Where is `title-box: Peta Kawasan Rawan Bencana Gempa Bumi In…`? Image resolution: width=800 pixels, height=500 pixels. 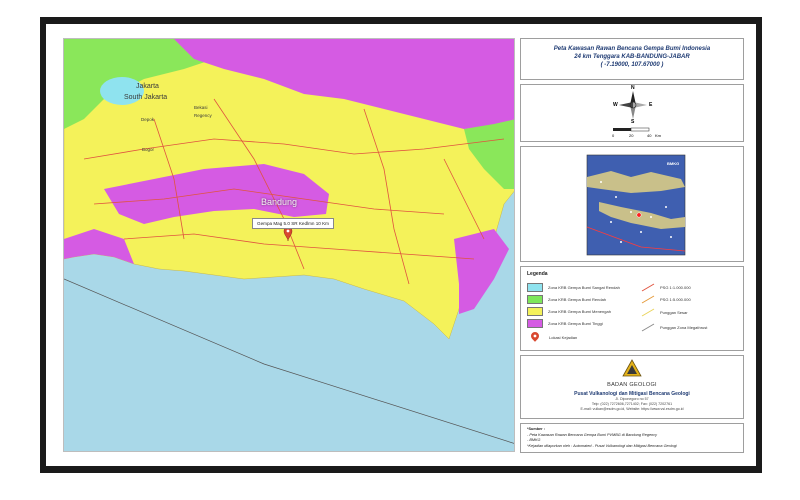 title-box: Peta Kawasan Rawan Bencana Gempa Bumi In… is located at coordinates (632, 59).